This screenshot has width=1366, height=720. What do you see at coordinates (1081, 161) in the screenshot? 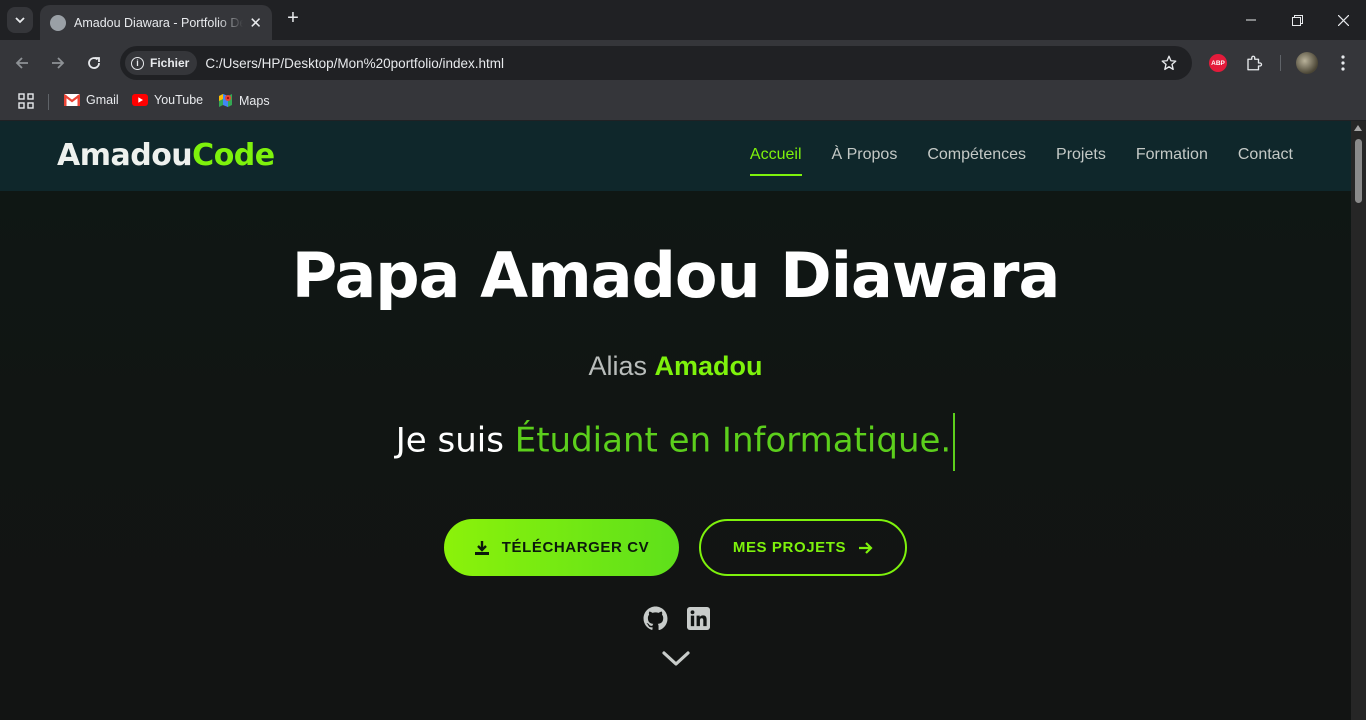
I see `nav-link-projets: Projets` at bounding box center [1081, 161].